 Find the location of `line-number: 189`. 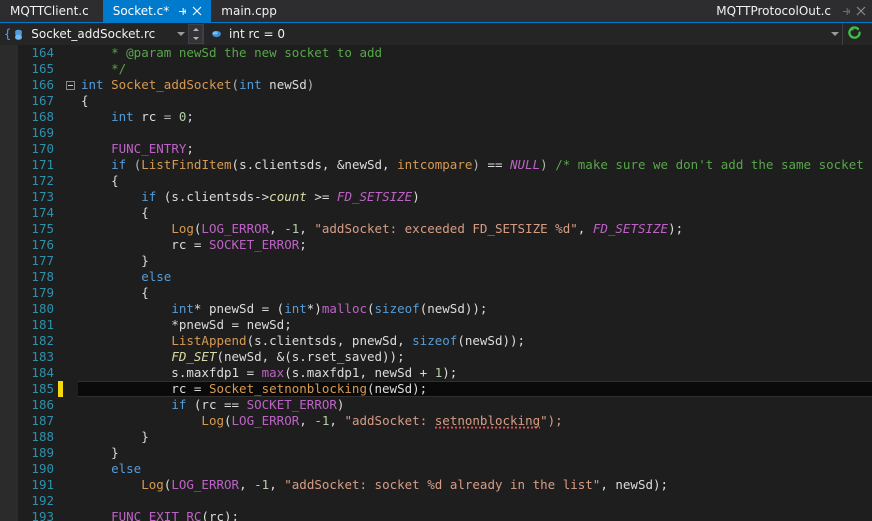

line-number: 189 is located at coordinates (42, 452).